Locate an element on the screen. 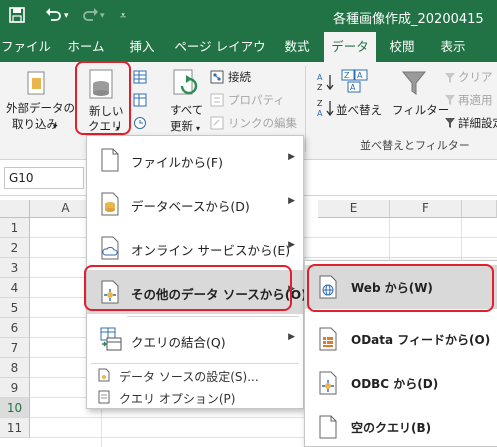  sort-label: 並べ替え is located at coordinates (359, 110).